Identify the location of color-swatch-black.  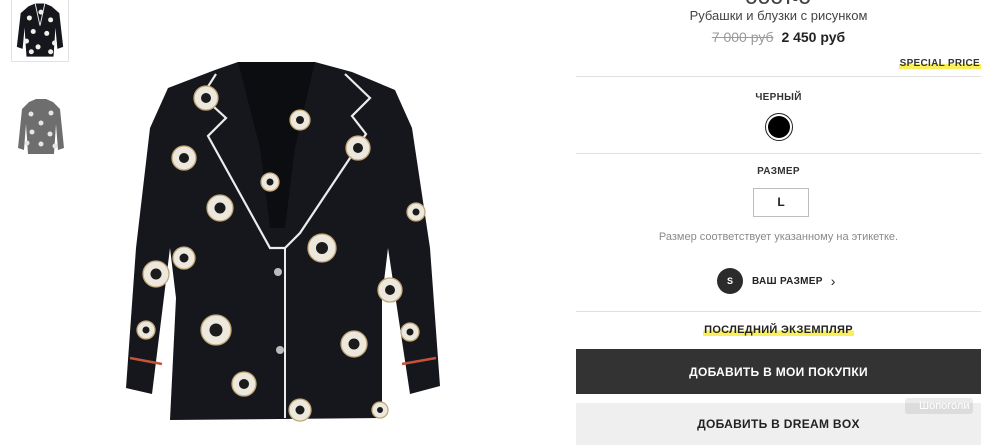
(779, 127).